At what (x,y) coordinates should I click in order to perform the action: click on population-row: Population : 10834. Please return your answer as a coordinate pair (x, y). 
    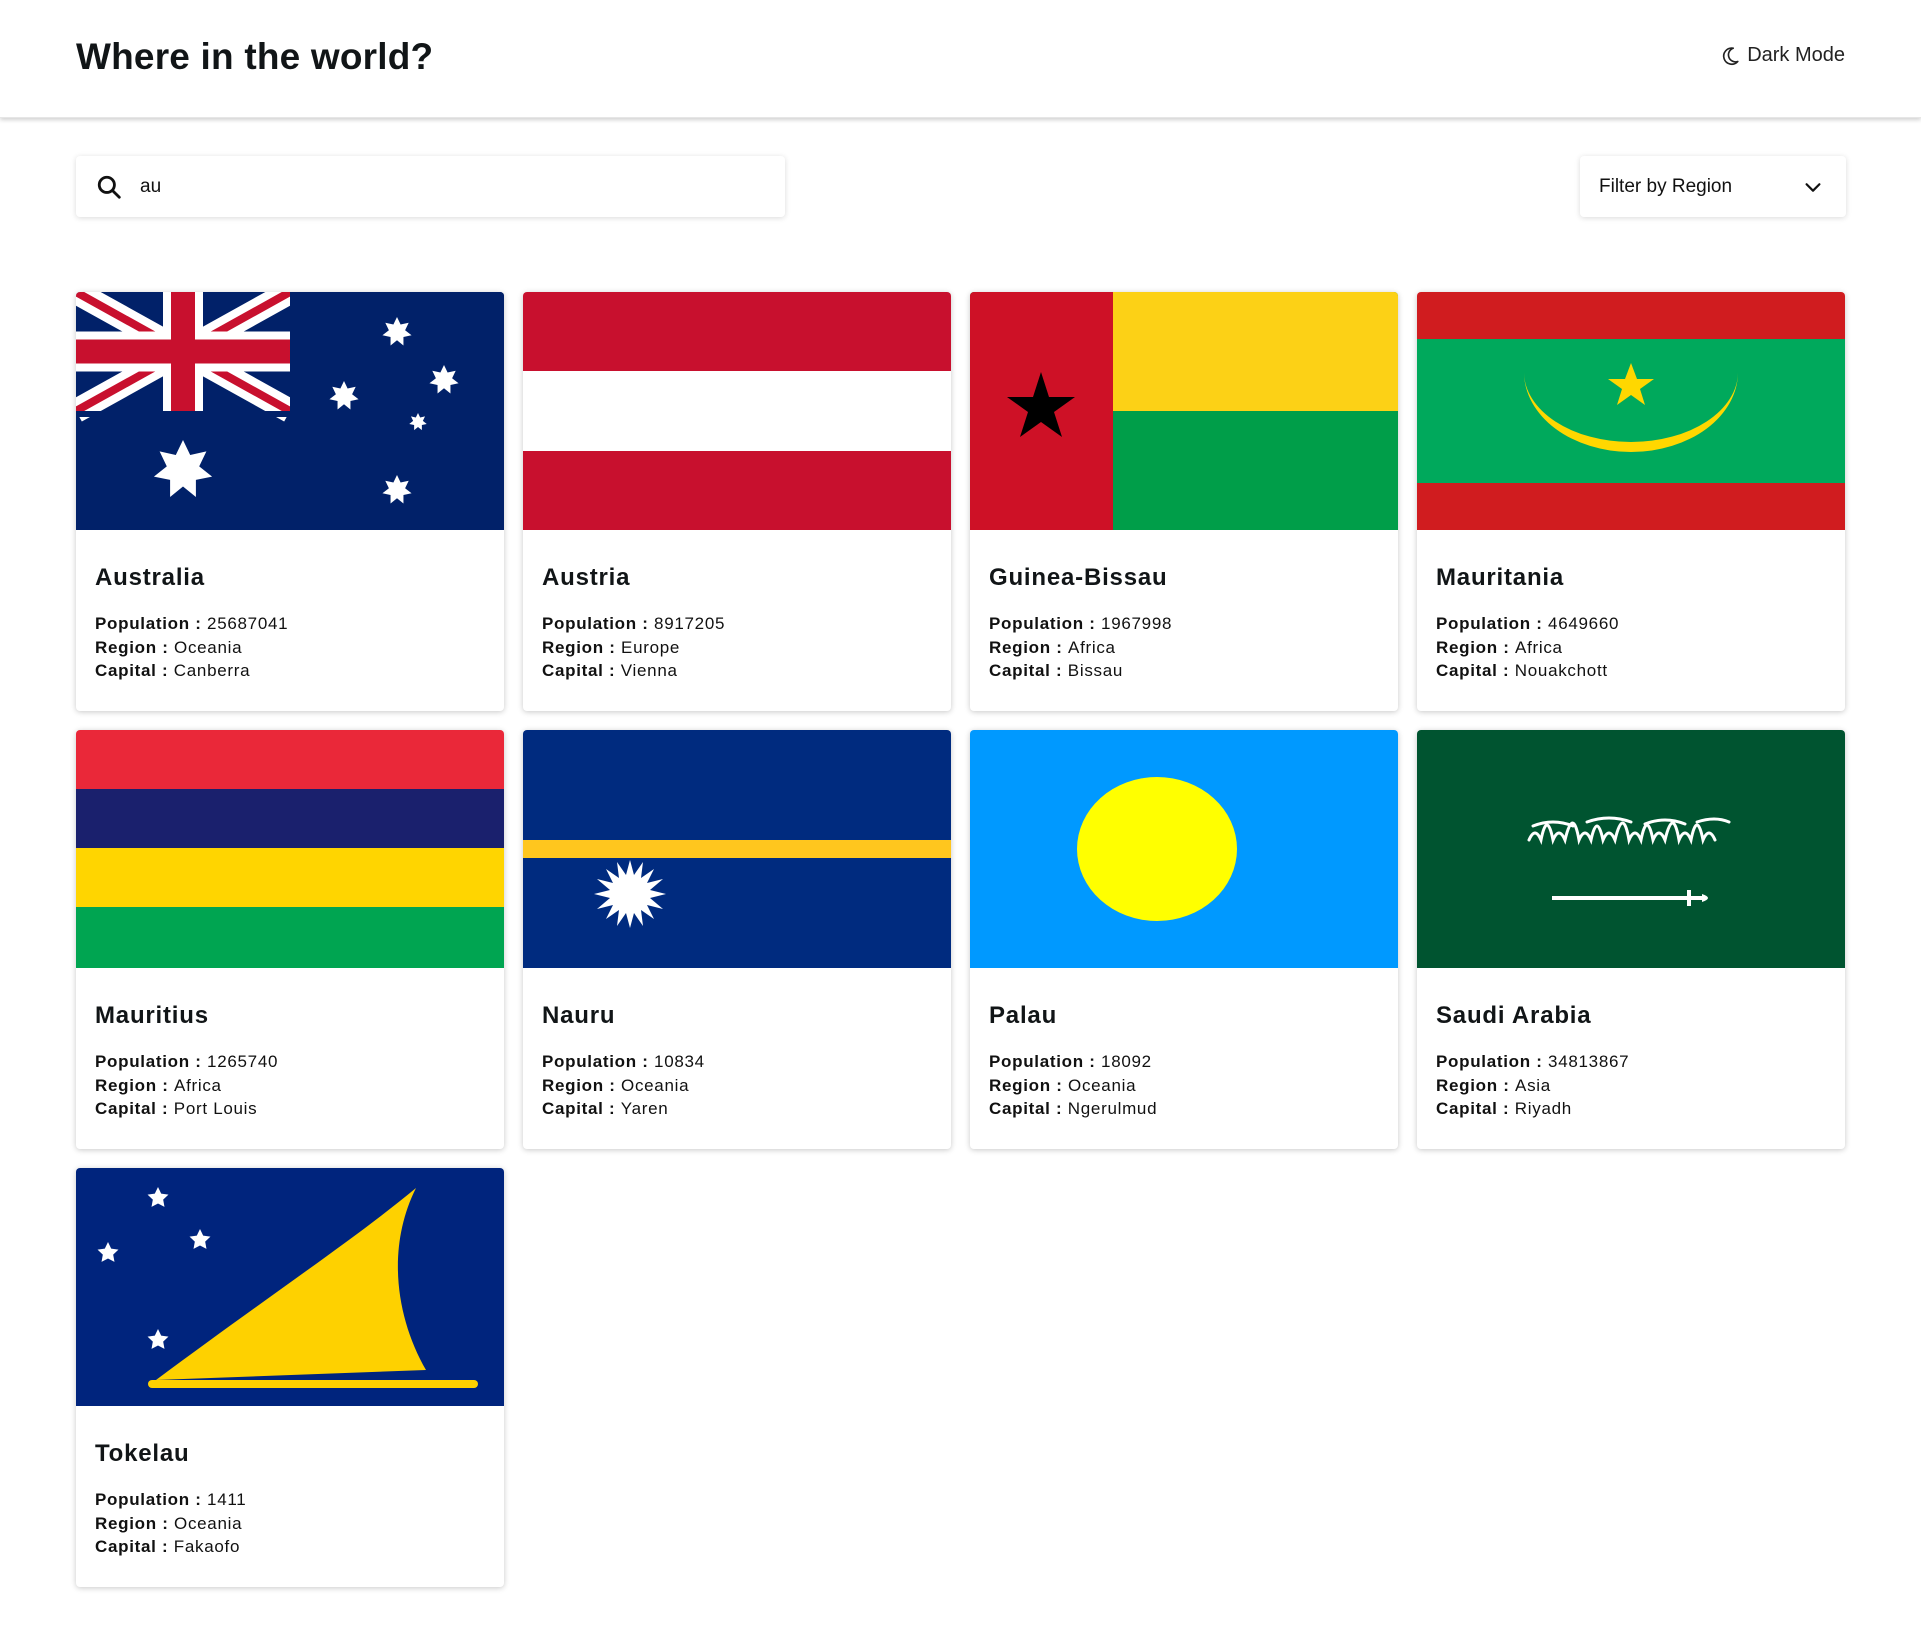
    Looking at the image, I should click on (623, 1061).